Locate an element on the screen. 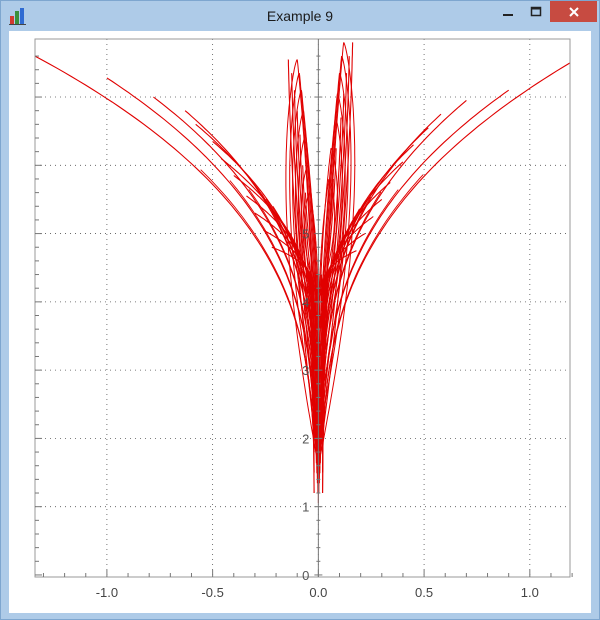  minimize-icon is located at coordinates (508, 14).